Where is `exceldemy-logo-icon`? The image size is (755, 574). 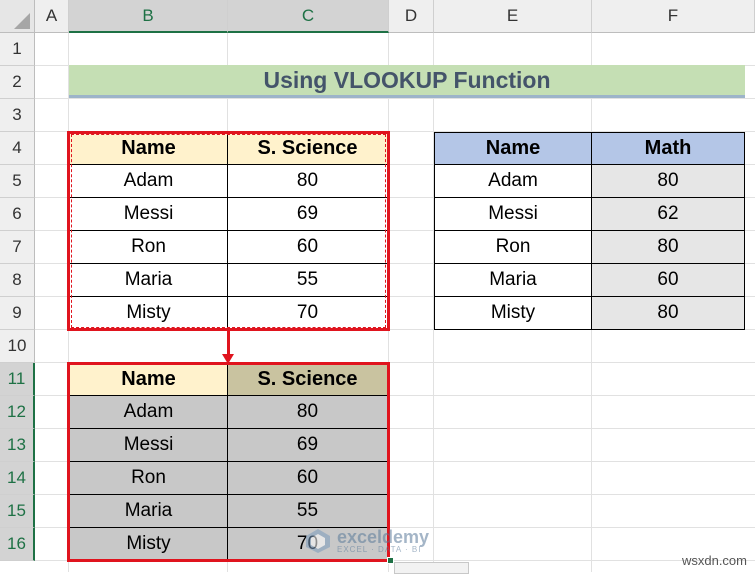 exceldemy-logo-icon is located at coordinates (318, 541).